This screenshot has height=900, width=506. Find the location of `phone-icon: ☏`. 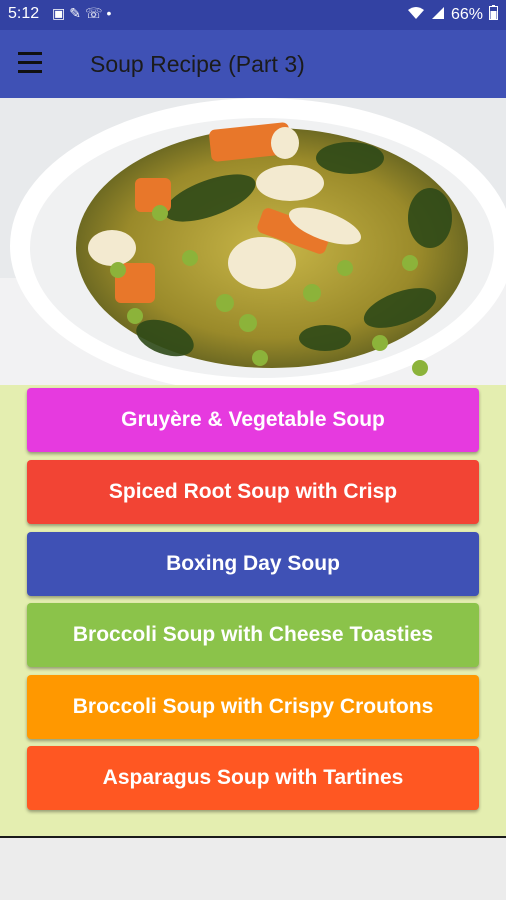

phone-icon: ☏ is located at coordinates (95, 13).